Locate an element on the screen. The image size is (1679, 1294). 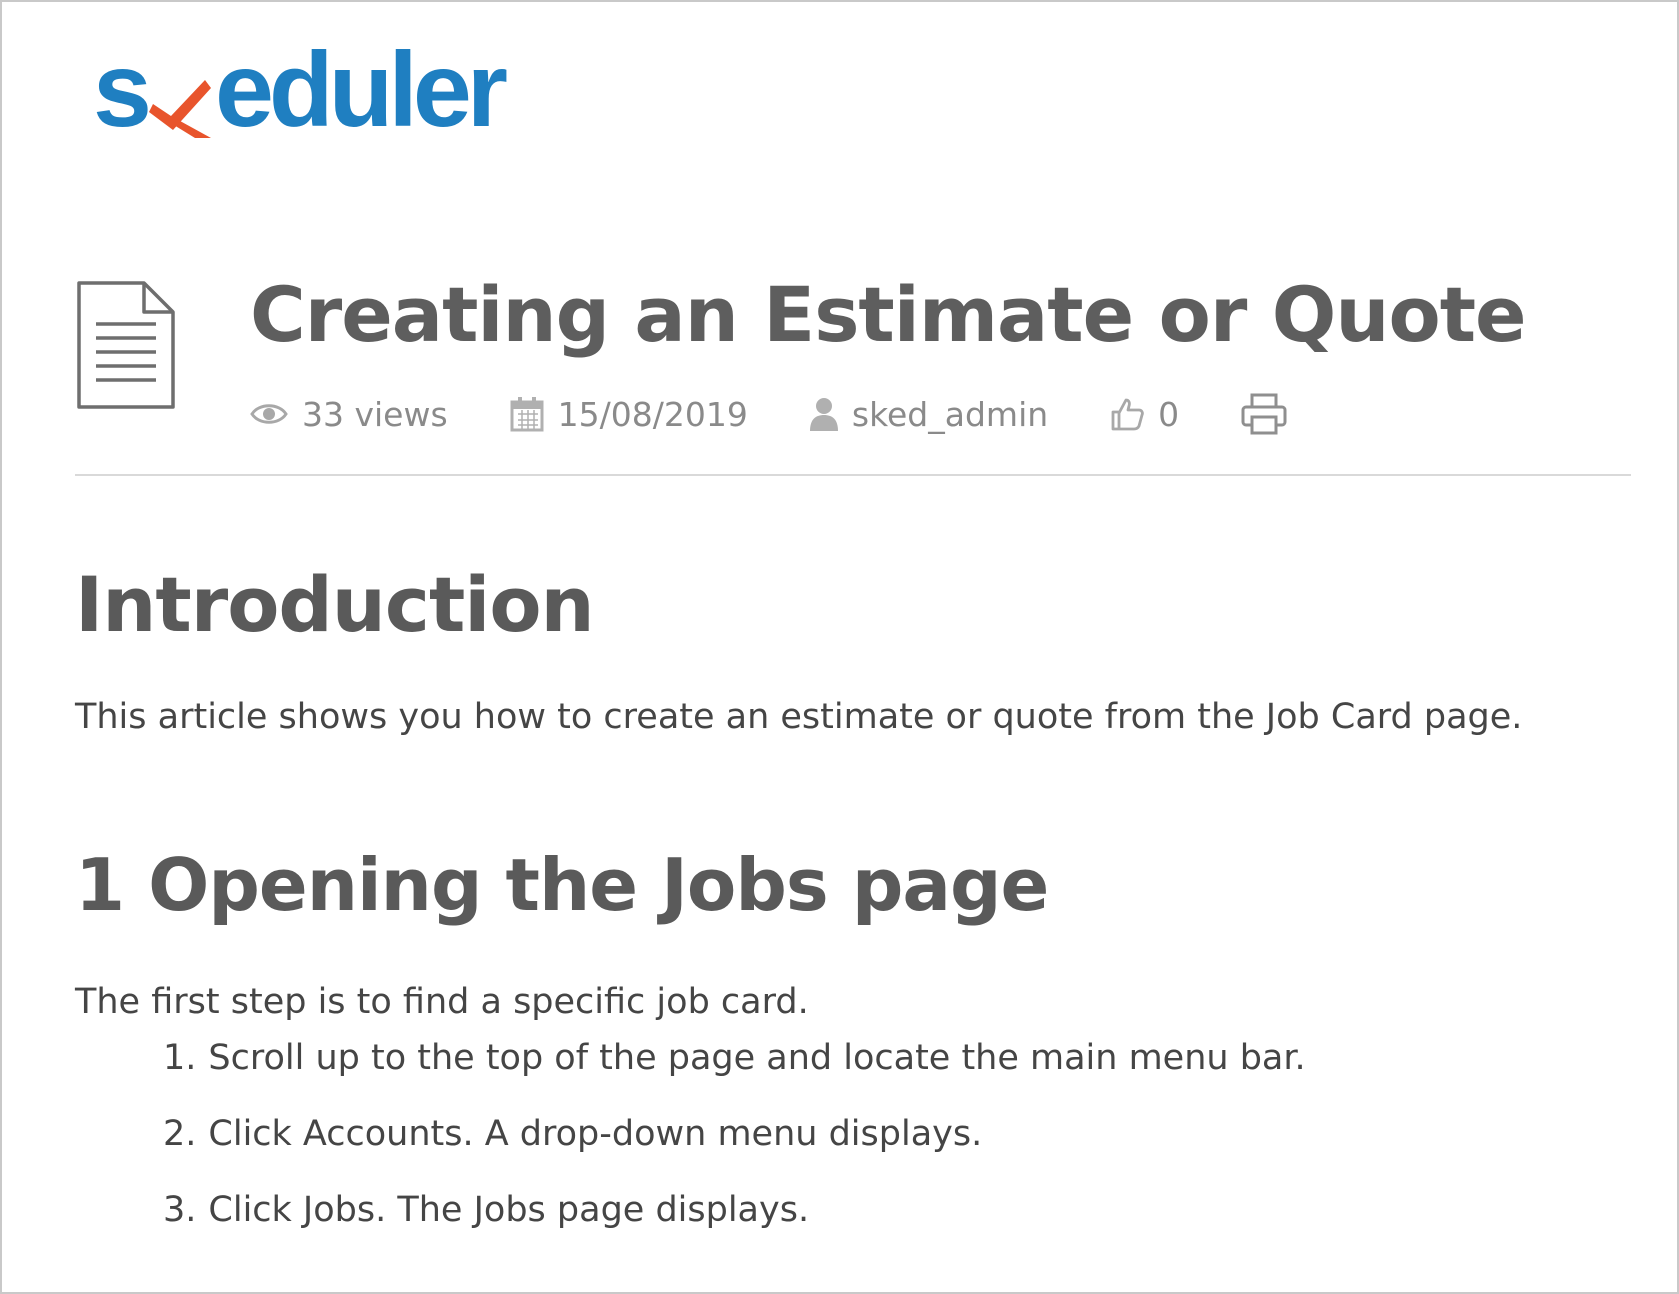
skeduler-logo: s eduler is located at coordinates (300, 90).